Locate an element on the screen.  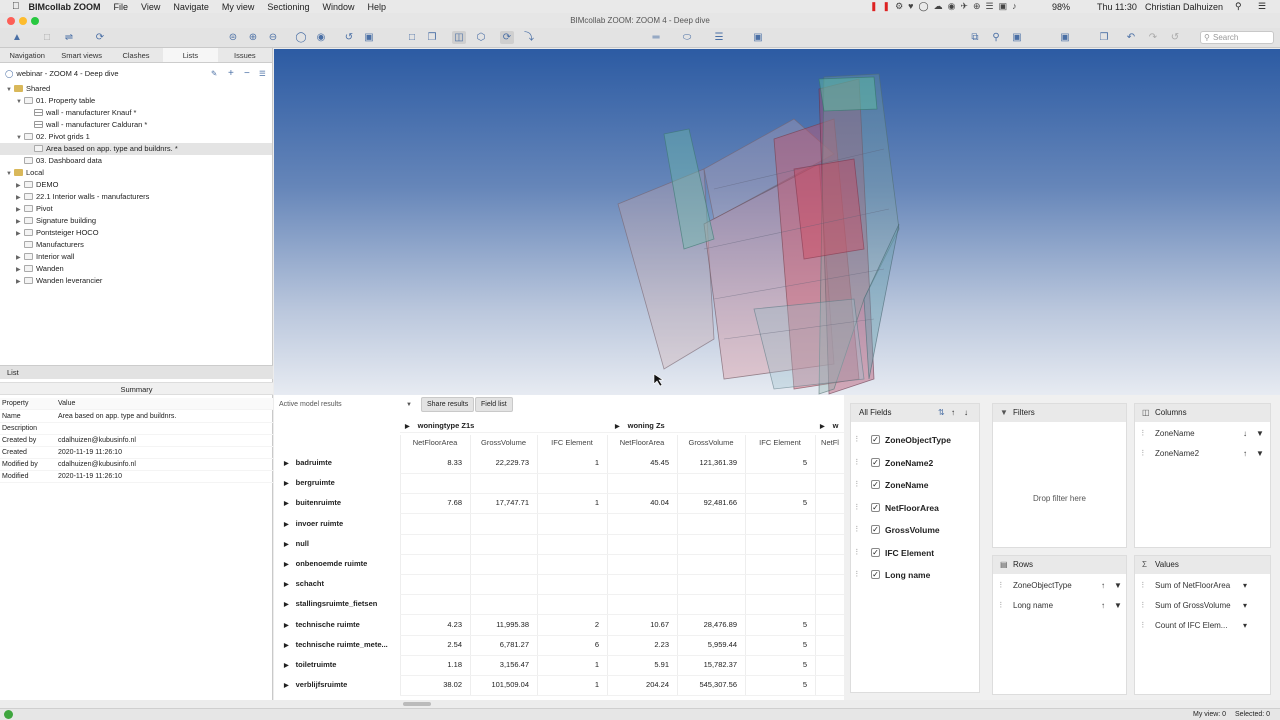
shape-icon: ⬭ is located at coordinates (687, 37).